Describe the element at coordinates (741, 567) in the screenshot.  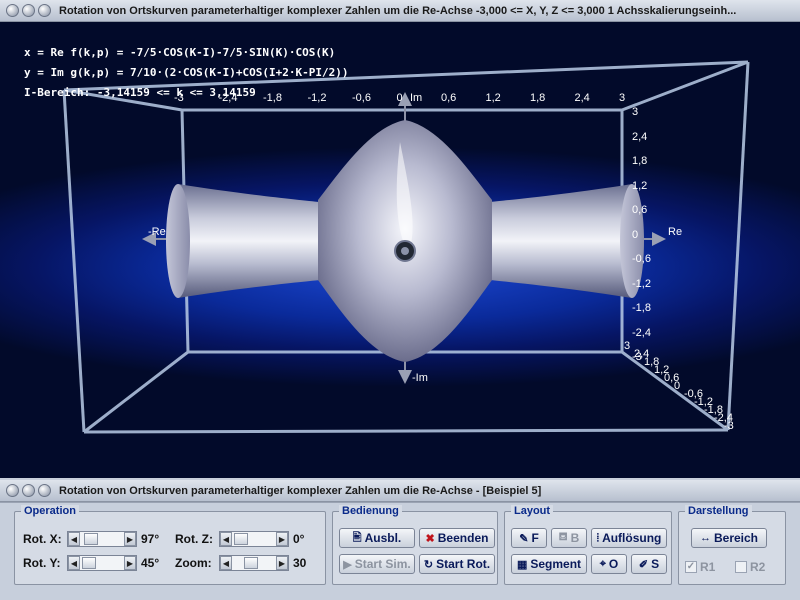
I see `checkbox-empty-icon` at that location.